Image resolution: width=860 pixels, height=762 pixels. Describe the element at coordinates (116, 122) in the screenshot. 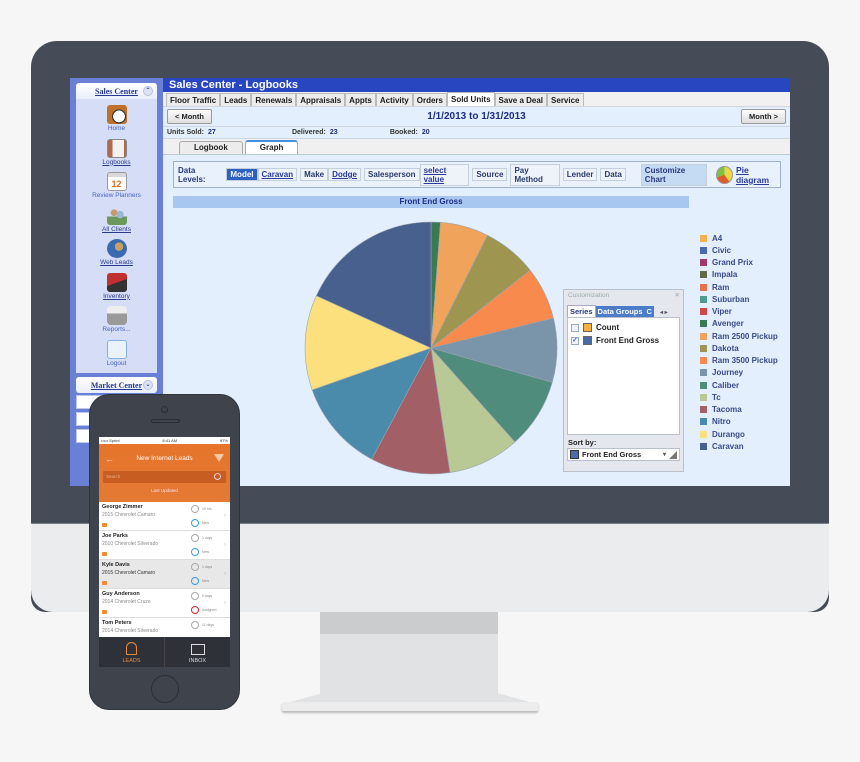

I see `sidebar-item-home: Home` at that location.